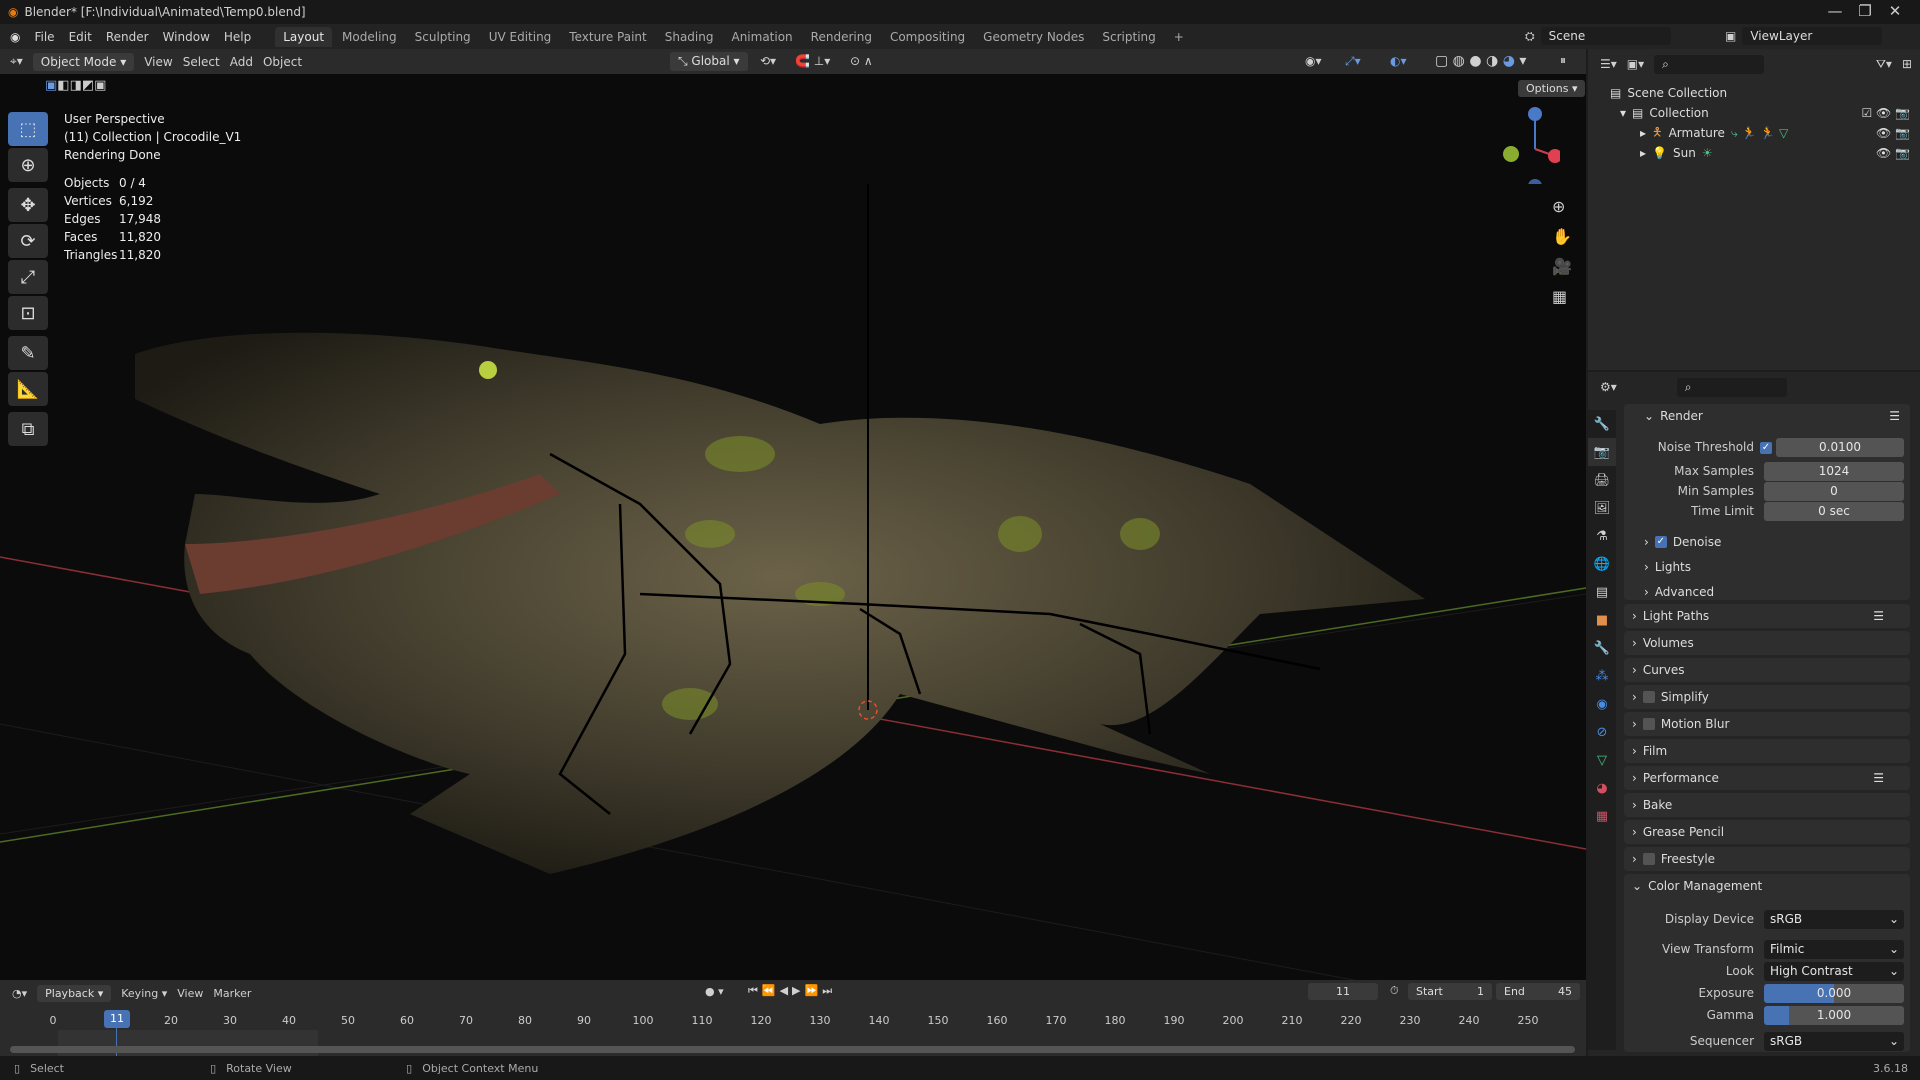 This screenshot has height=1080, width=1920. Describe the element at coordinates (282, 62) in the screenshot. I see `menu-object: Object` at that location.